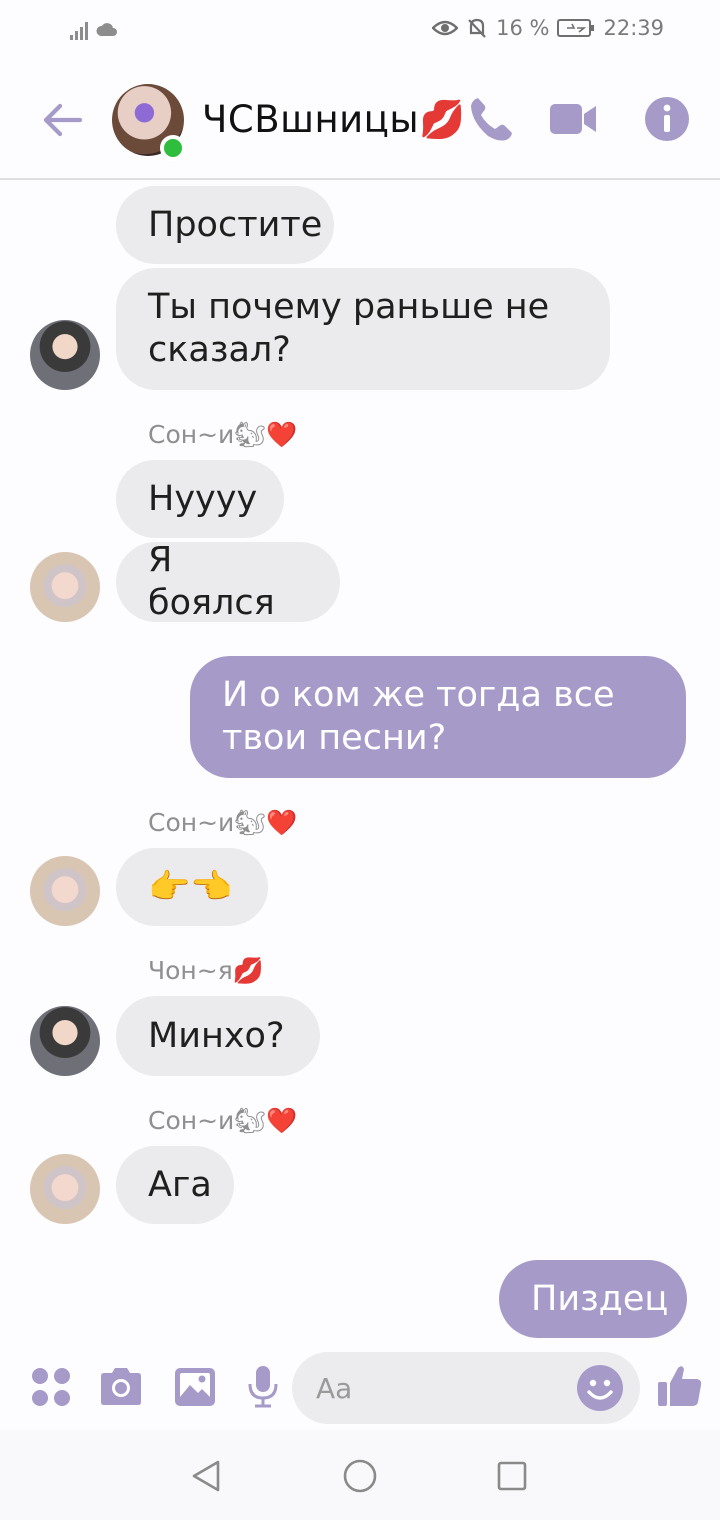 The width and height of the screenshot is (720, 1520). I want to click on system-navigation-bar, so click(360, 1475).